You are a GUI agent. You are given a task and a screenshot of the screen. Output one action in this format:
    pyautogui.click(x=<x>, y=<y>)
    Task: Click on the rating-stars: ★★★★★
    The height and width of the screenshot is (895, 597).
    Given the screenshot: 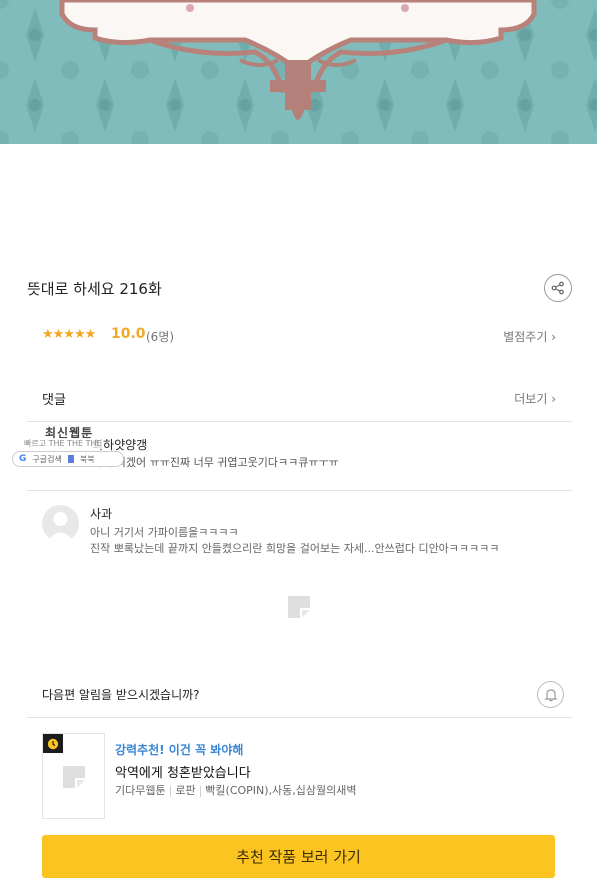 What is the action you would take?
    pyautogui.click(x=69, y=334)
    